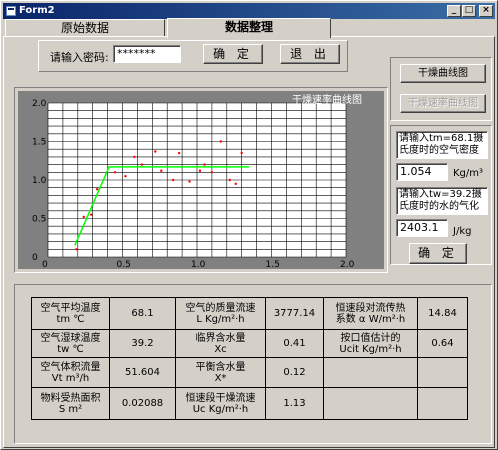  I want to click on tab-strip: 原始数据 数据整理, so click(249, 28).